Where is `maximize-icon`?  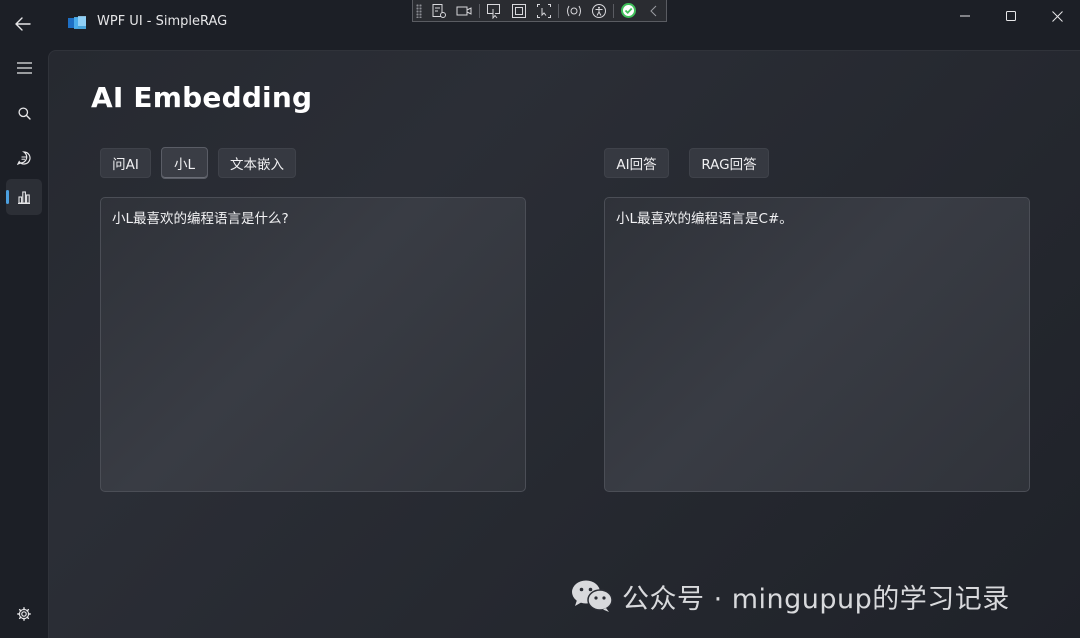 maximize-icon is located at coordinates (1011, 16).